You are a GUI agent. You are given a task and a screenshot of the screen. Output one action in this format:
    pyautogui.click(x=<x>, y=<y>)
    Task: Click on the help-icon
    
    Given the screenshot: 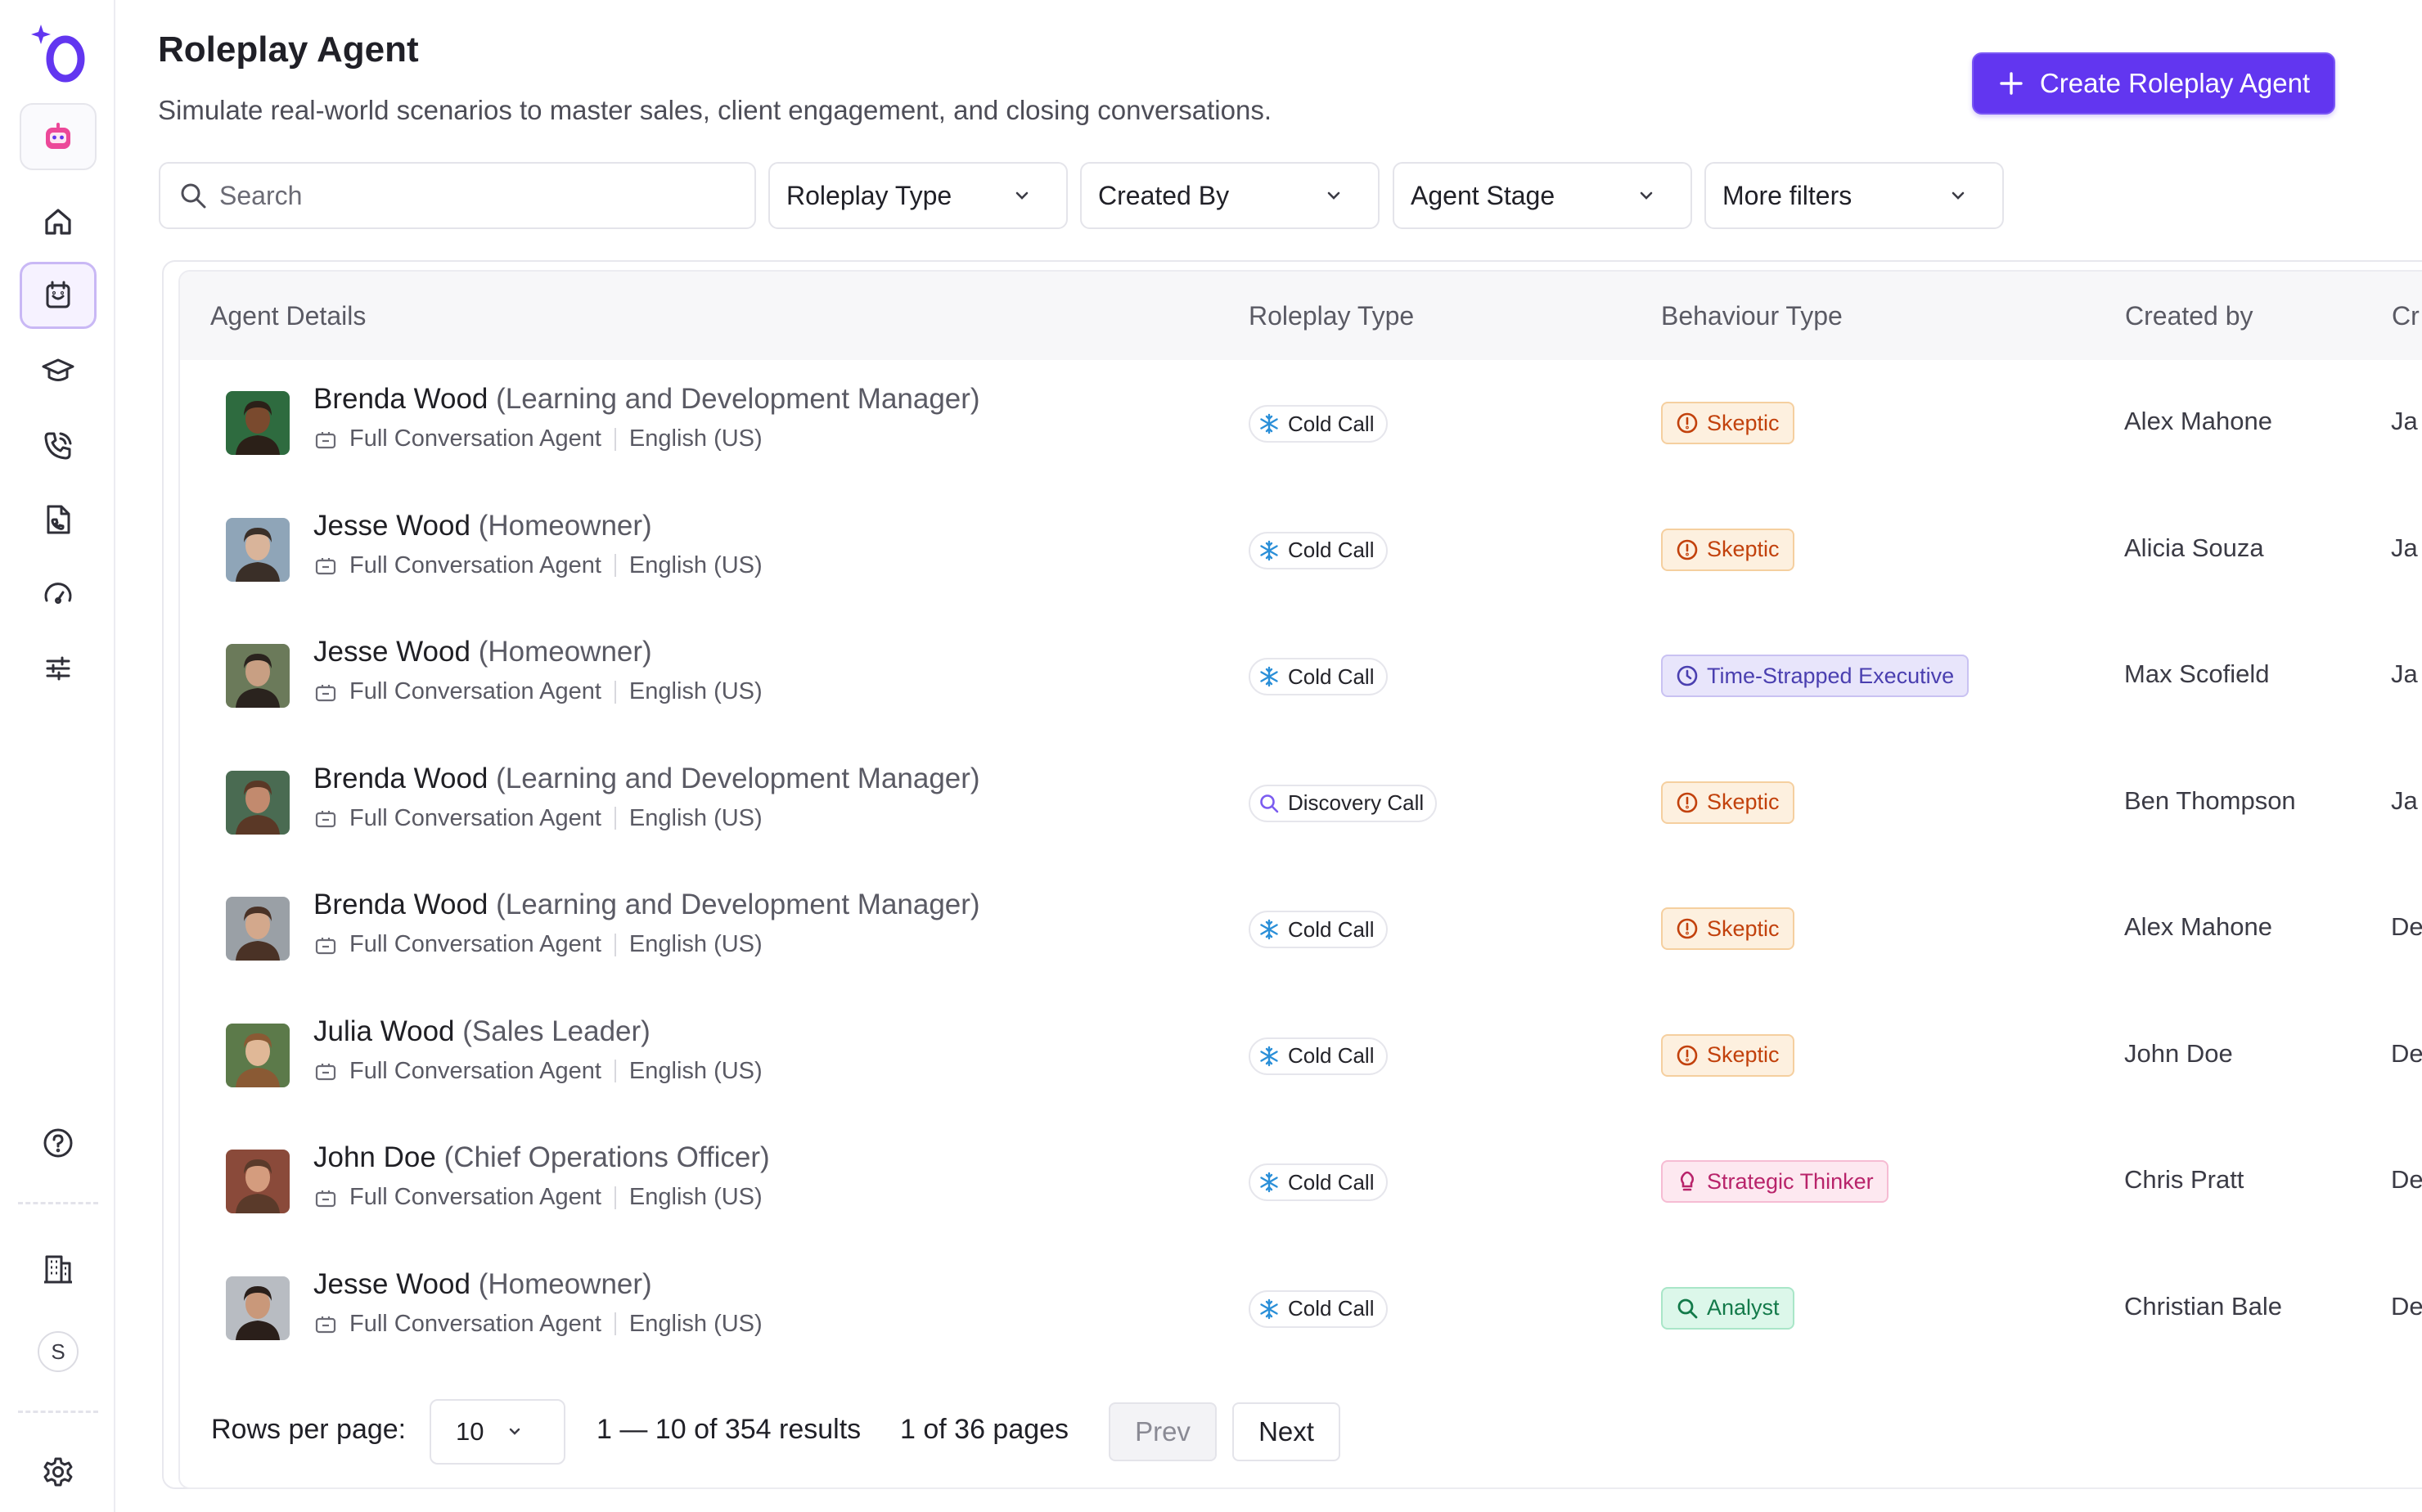 What is the action you would take?
    pyautogui.click(x=58, y=1143)
    